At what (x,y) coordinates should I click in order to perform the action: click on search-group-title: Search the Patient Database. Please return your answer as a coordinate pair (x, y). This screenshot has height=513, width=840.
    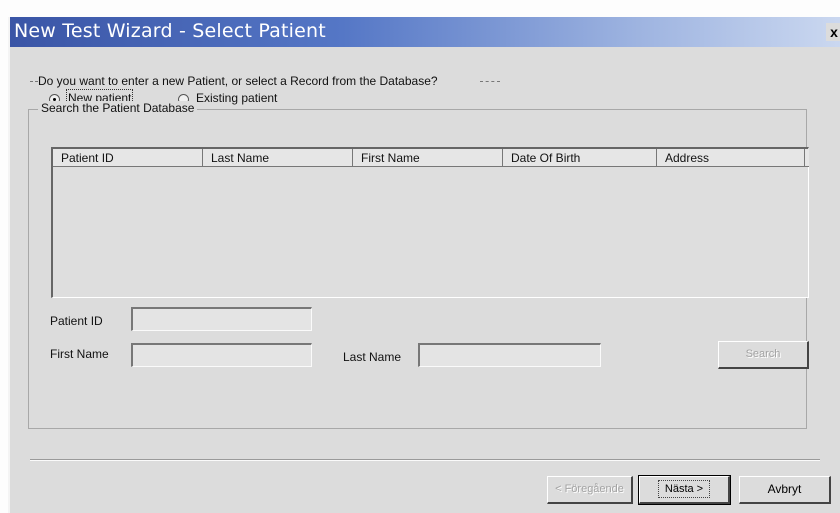
    Looking at the image, I should click on (118, 108).